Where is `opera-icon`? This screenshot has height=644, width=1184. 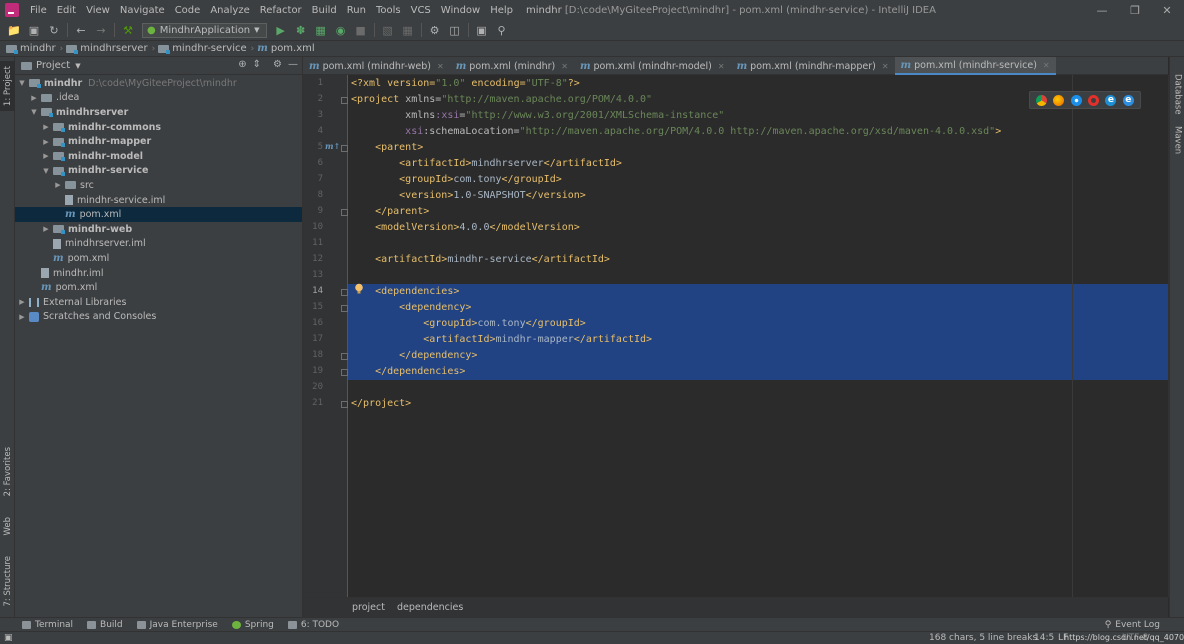 opera-icon is located at coordinates (1094, 100).